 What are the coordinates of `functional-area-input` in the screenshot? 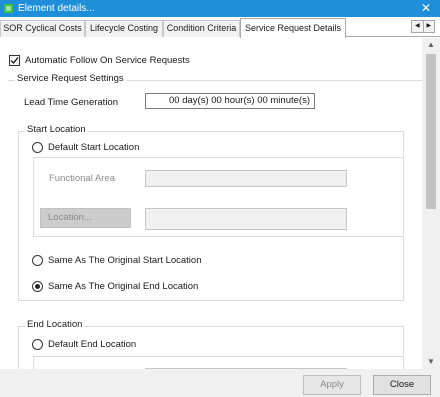 It's located at (246, 178).